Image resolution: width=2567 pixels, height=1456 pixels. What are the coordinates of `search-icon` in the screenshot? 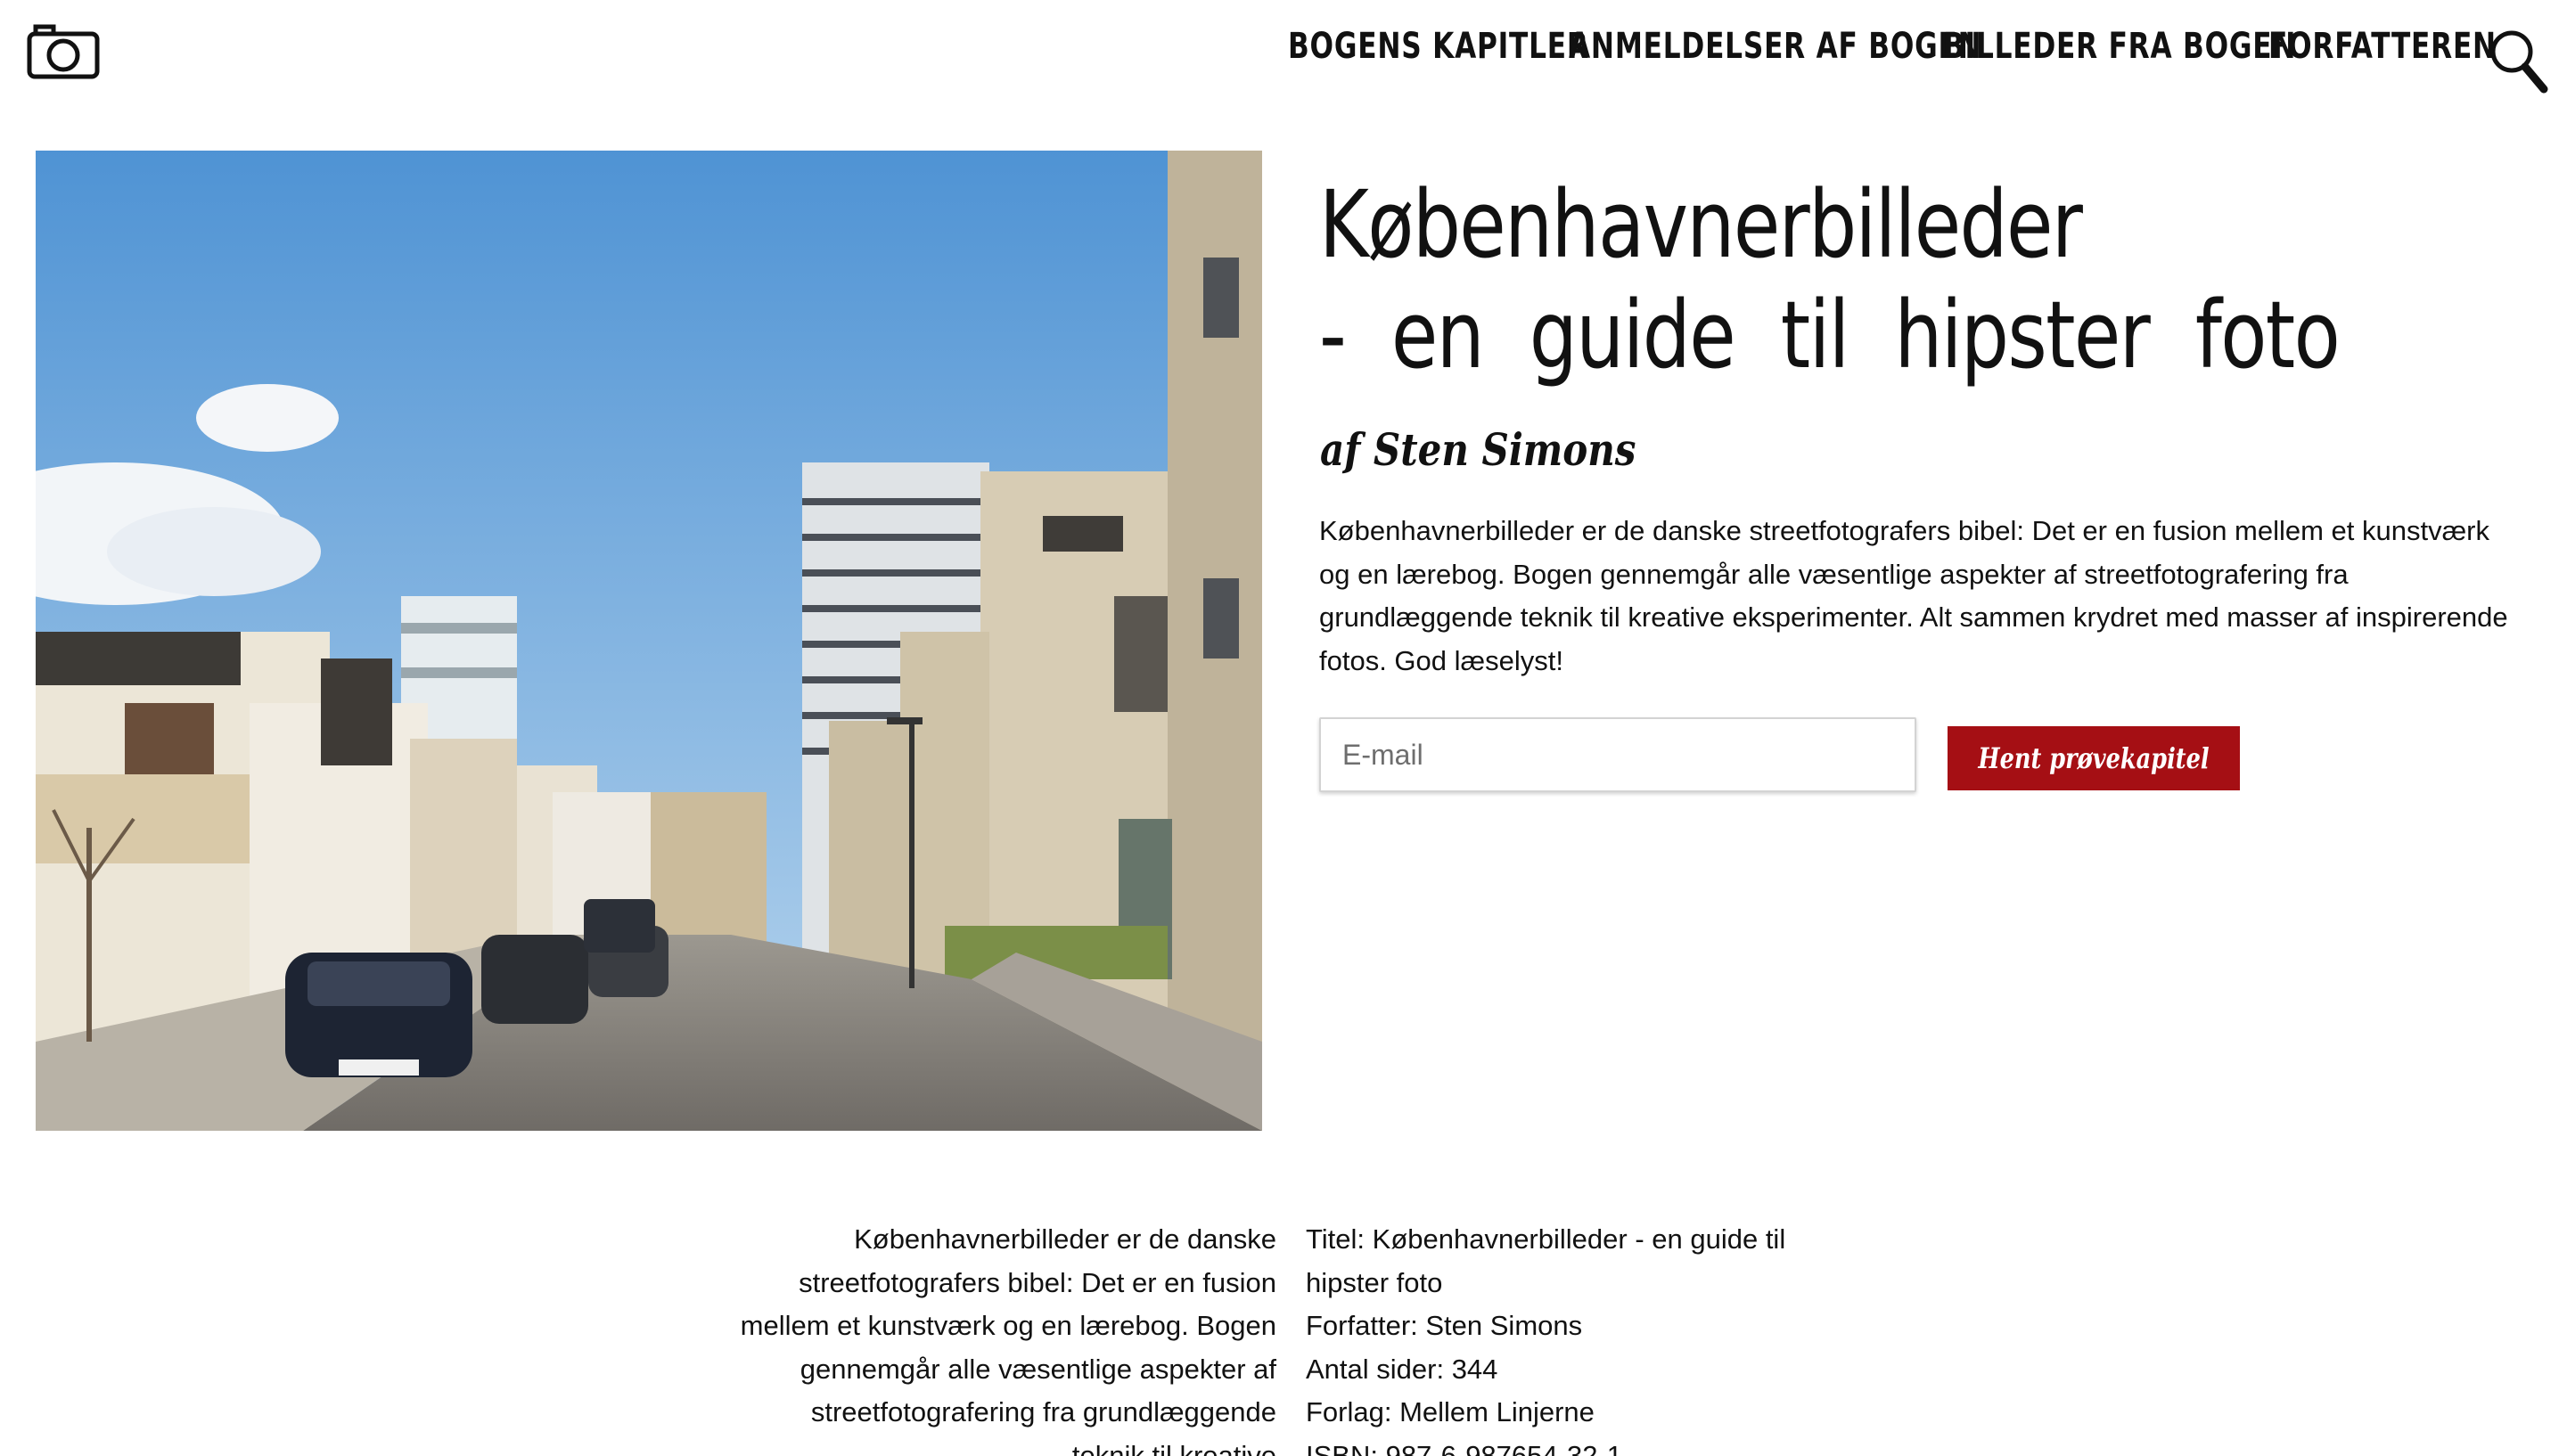 It's located at (2518, 61).